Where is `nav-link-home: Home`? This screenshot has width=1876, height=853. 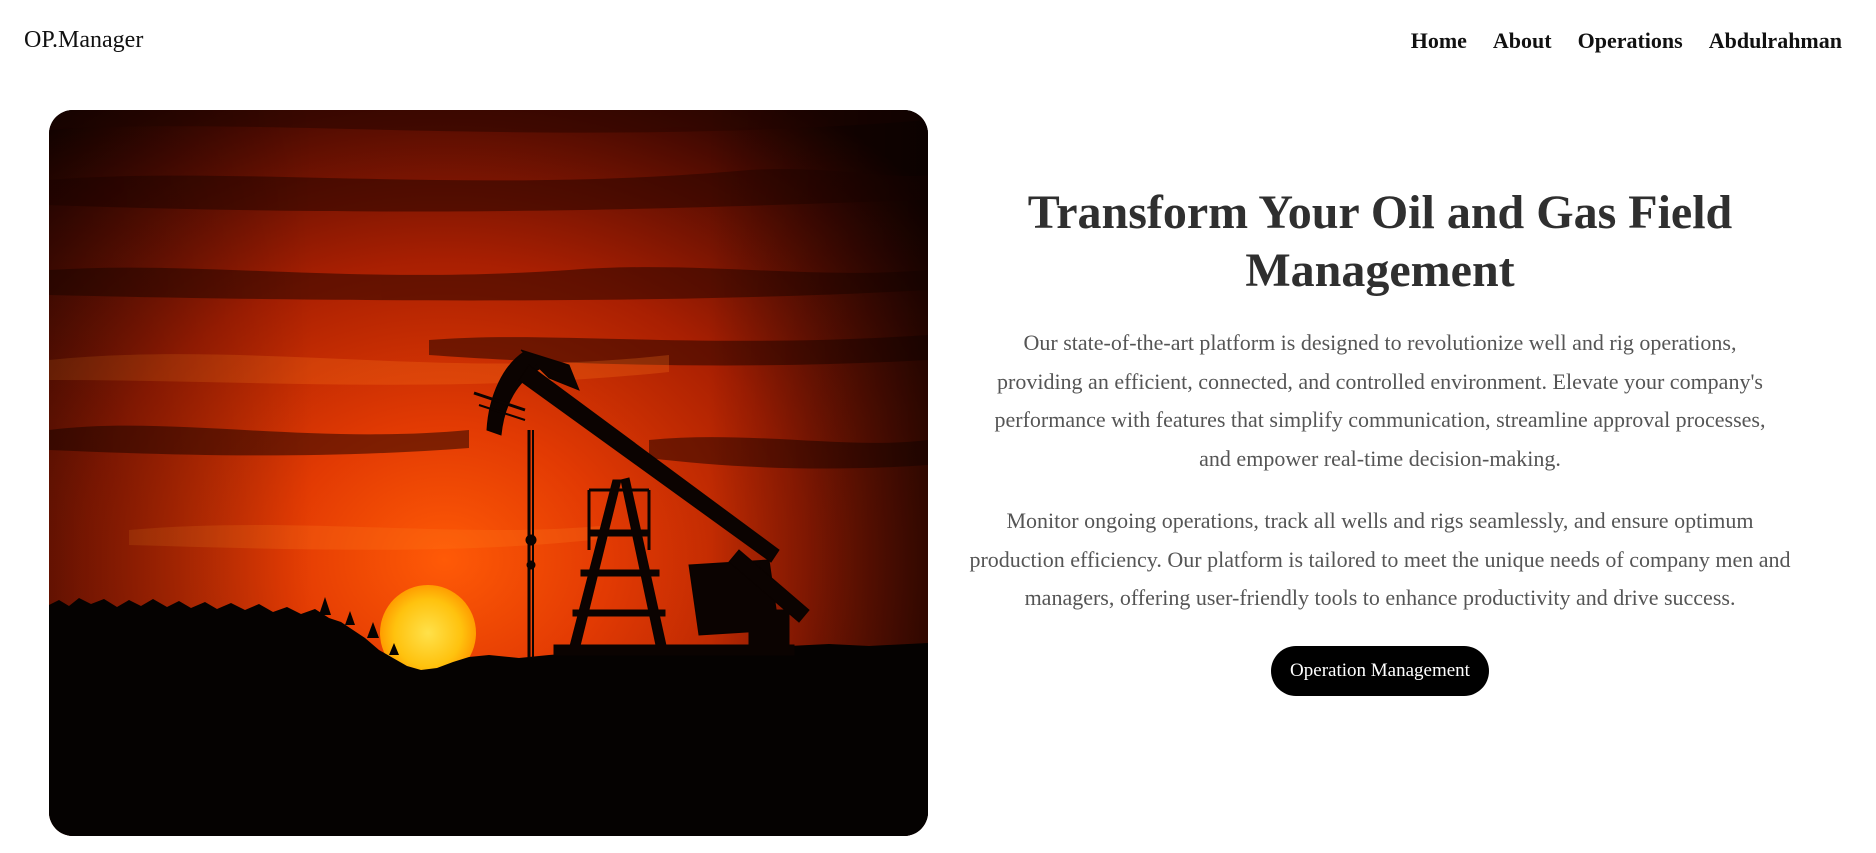
nav-link-home: Home is located at coordinates (1439, 41).